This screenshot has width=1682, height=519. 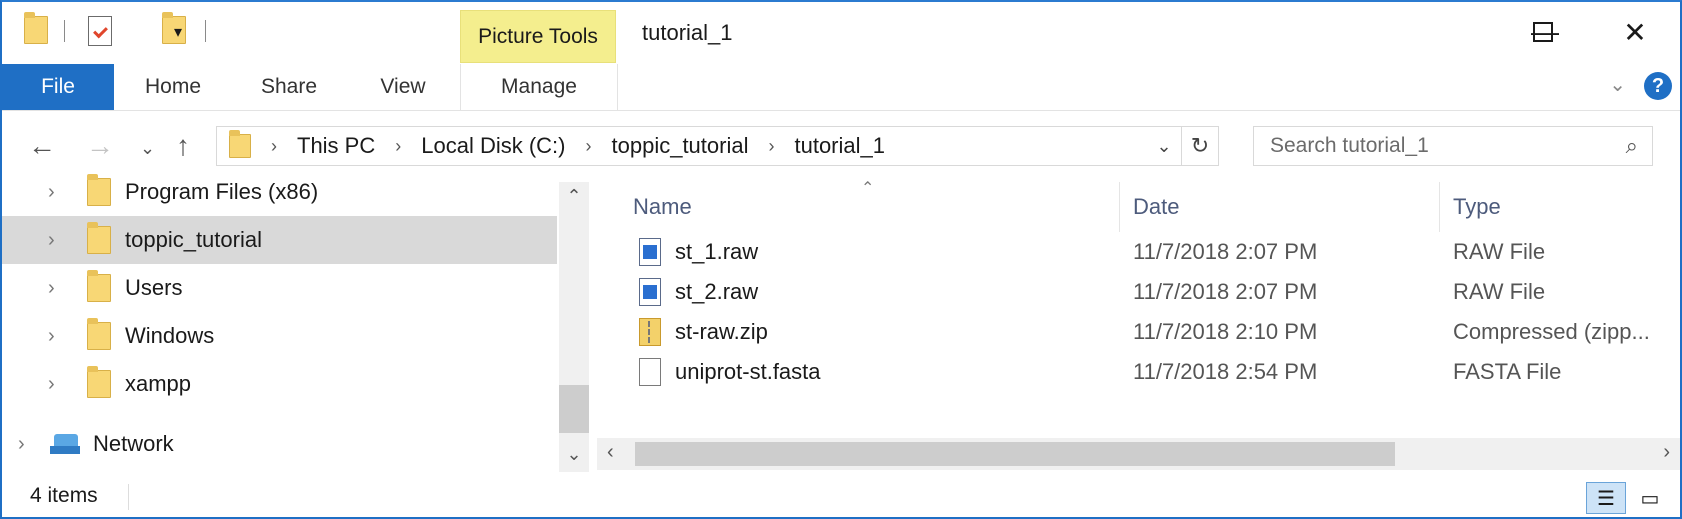 I want to click on expand-ribbon-chevron-icon: ⌄, so click(x=1617, y=84).